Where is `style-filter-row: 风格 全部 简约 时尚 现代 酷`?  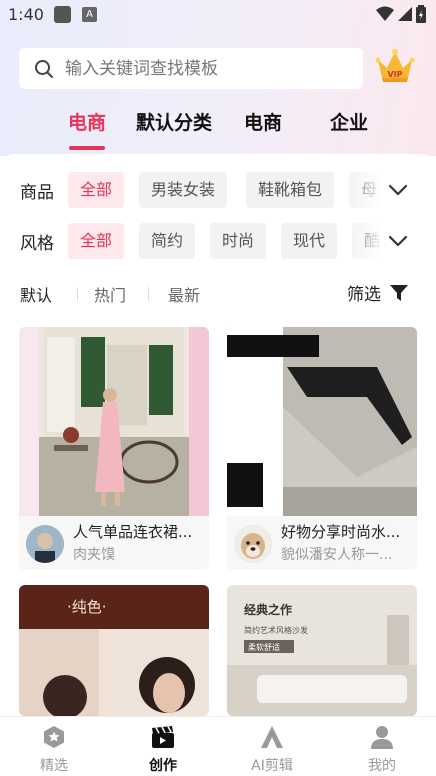
style-filter-row: 风格 全部 简约 时尚 现代 酷 is located at coordinates (218, 241).